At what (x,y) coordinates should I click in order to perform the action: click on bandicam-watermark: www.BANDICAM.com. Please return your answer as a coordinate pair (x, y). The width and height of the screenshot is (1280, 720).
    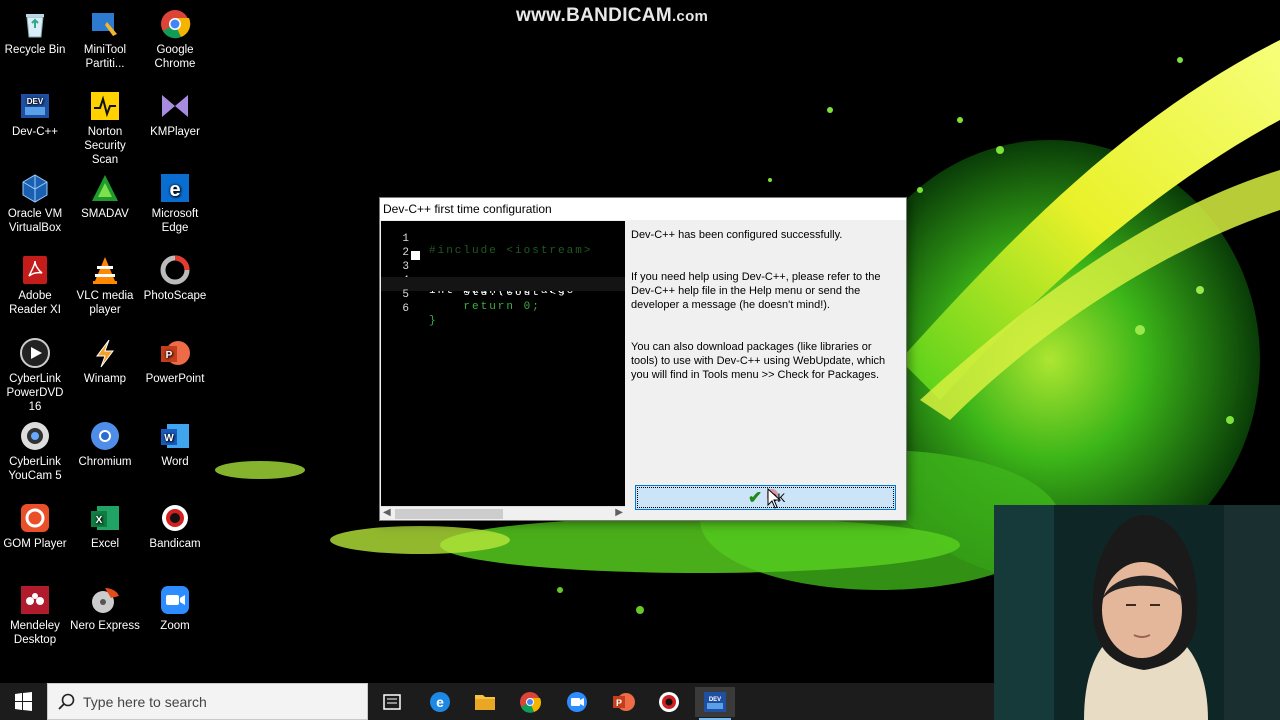
    Looking at the image, I should click on (612, 15).